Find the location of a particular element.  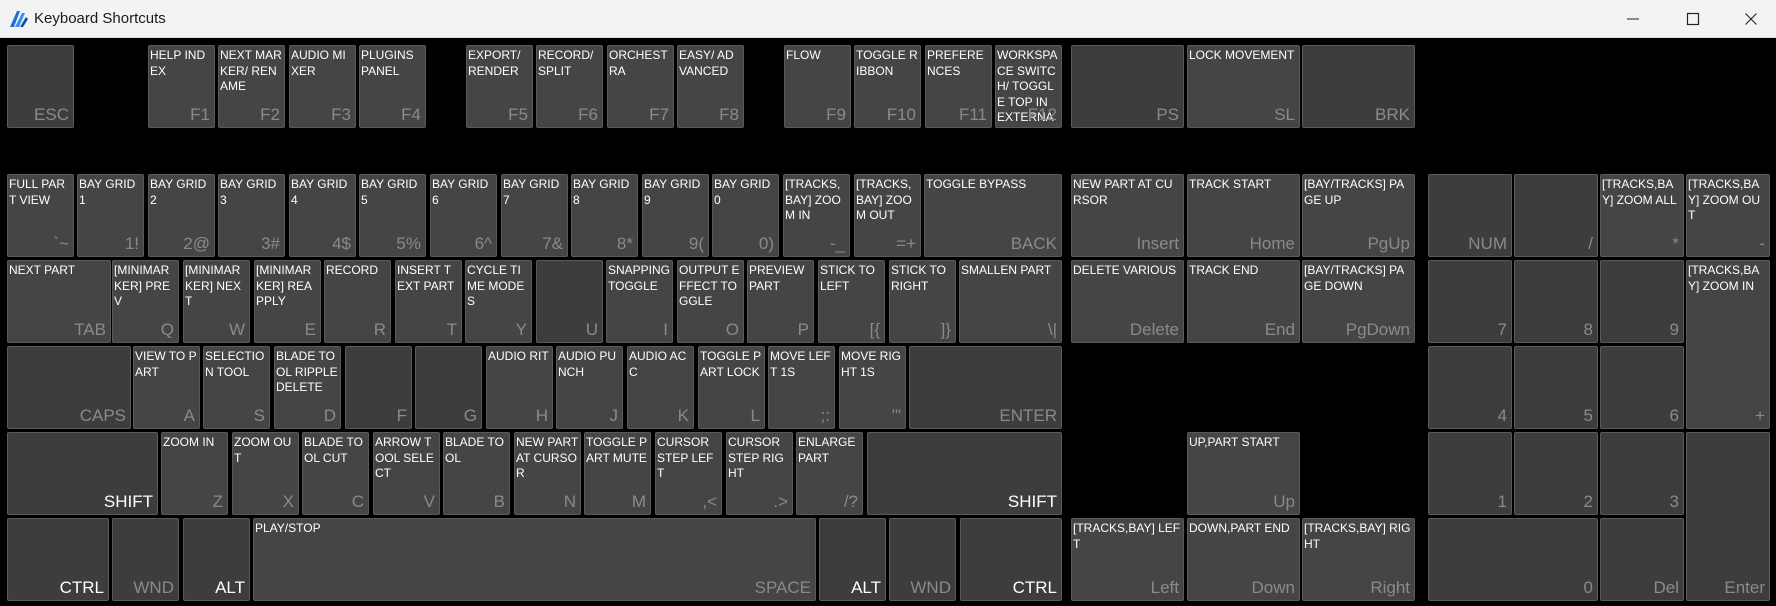

key-i: SNAPPING TOGGLE I is located at coordinates (639, 301).